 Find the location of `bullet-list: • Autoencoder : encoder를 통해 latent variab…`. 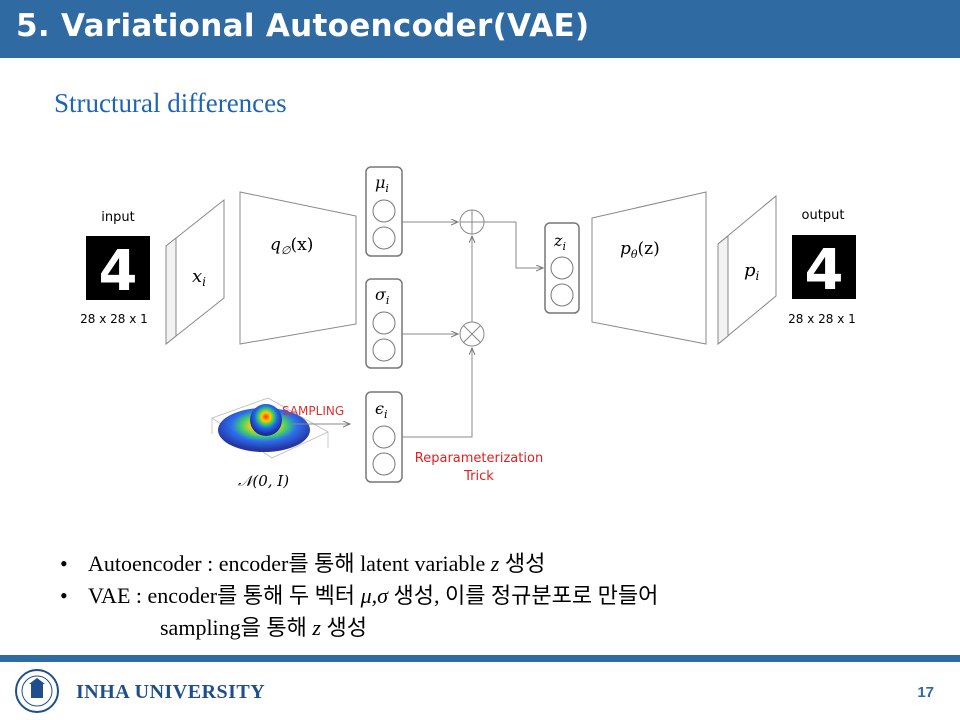

bullet-list: • Autoencoder : encoder를 통해 latent variab… is located at coordinates (500, 596).